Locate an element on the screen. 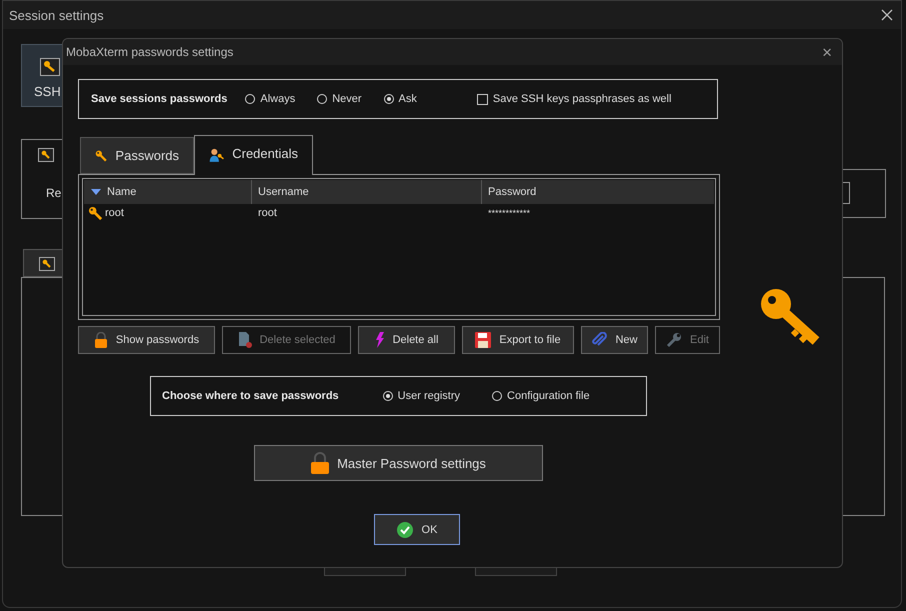 This screenshot has height=611, width=906. field-label: Re is located at coordinates (54, 193).